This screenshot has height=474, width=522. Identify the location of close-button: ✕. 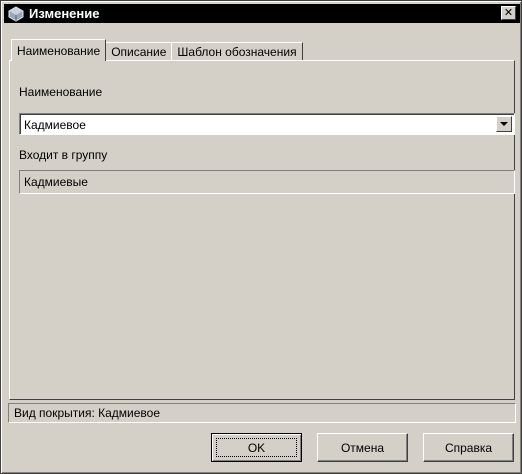
(508, 13).